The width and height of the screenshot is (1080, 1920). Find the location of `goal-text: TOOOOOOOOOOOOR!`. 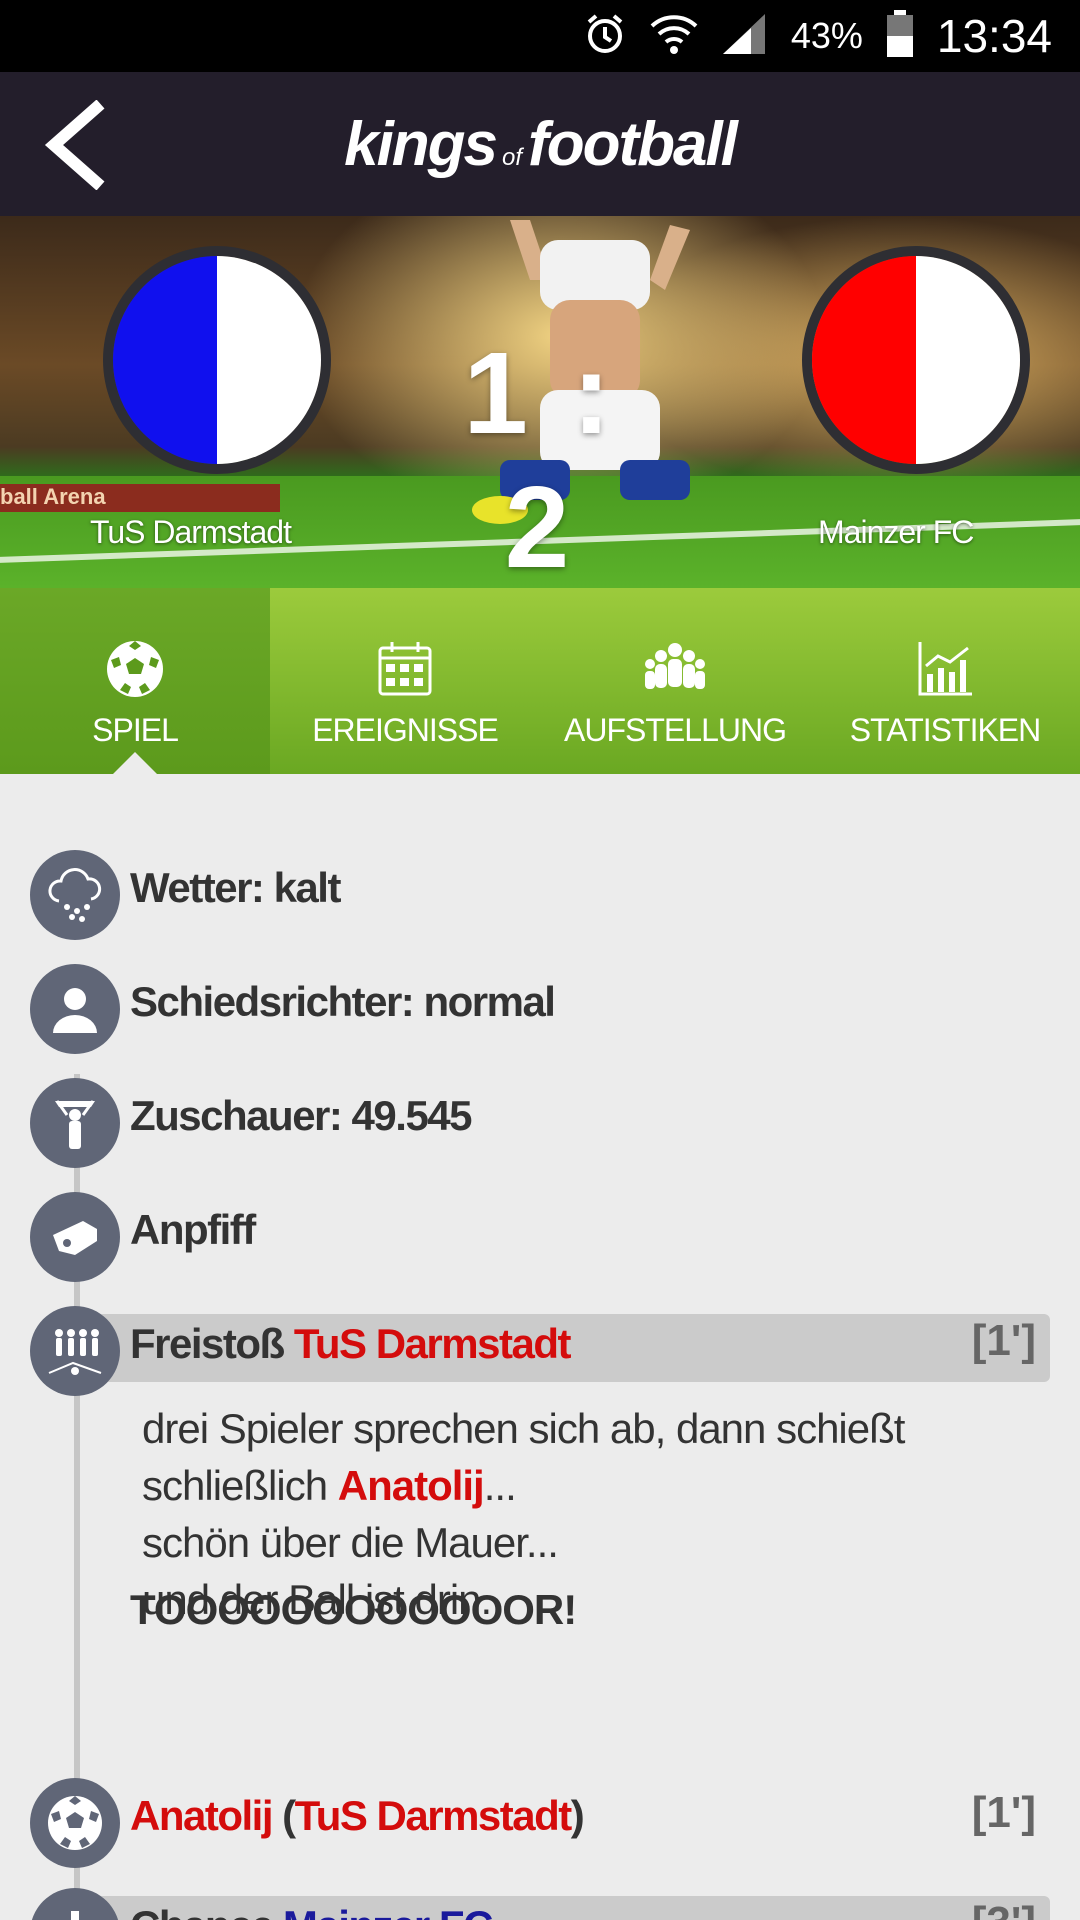

goal-text: TOOOOOOOOOOOOR! is located at coordinates (353, 1609).